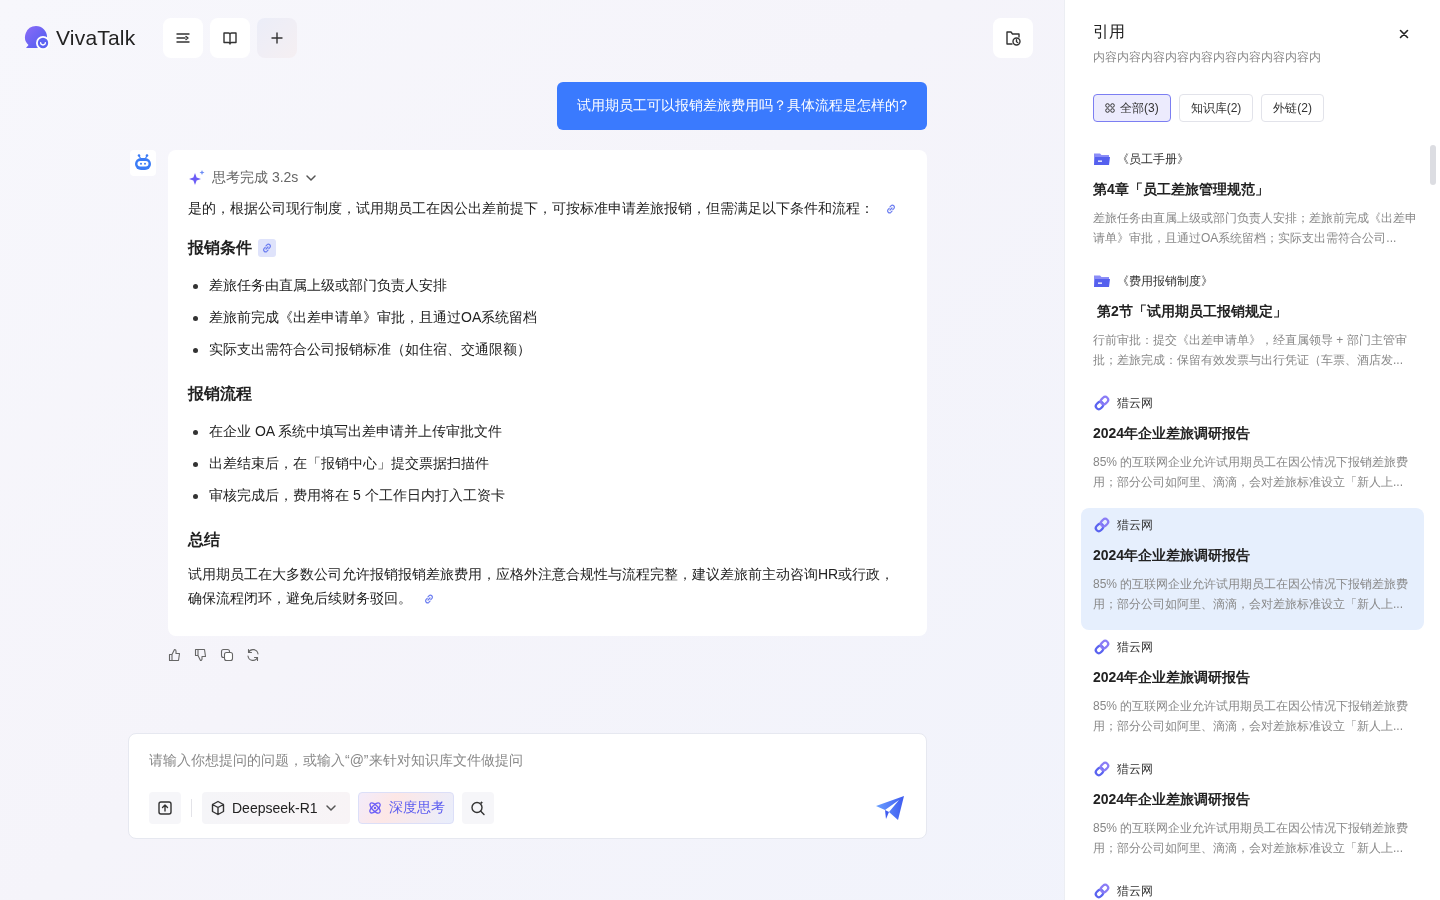 The height and width of the screenshot is (900, 1440). I want to click on list-item: 在企业 OA 系统中填写出差申请并上传审批文件, so click(356, 432).